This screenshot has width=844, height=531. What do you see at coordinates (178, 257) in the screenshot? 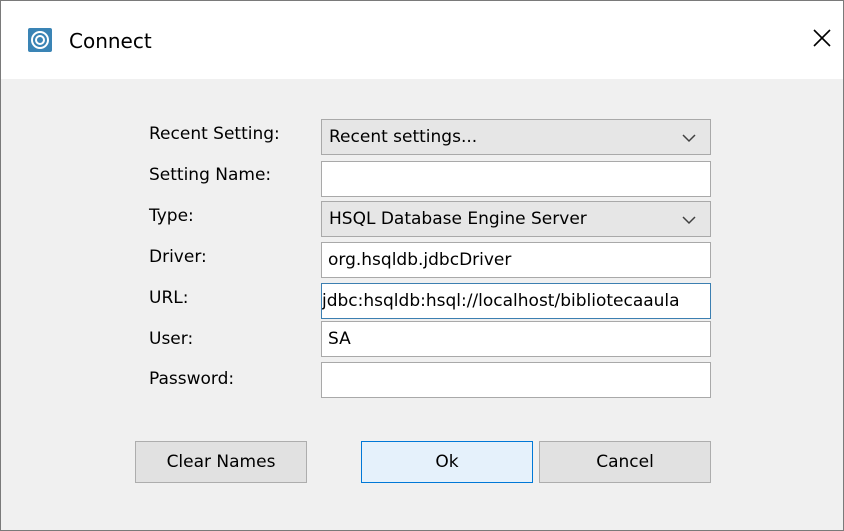
I see `driver-label: Driver:` at bounding box center [178, 257].